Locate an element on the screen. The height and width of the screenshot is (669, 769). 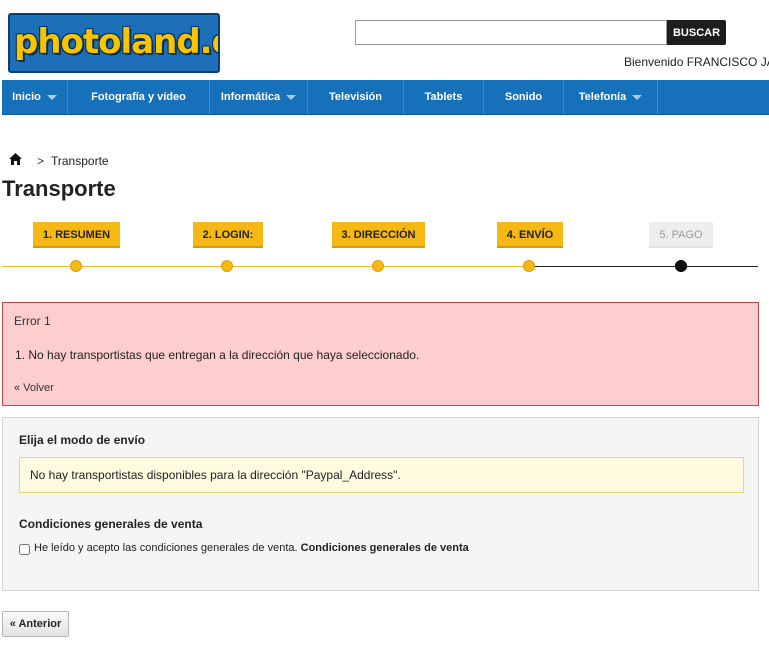
home-icon is located at coordinates (15, 159).